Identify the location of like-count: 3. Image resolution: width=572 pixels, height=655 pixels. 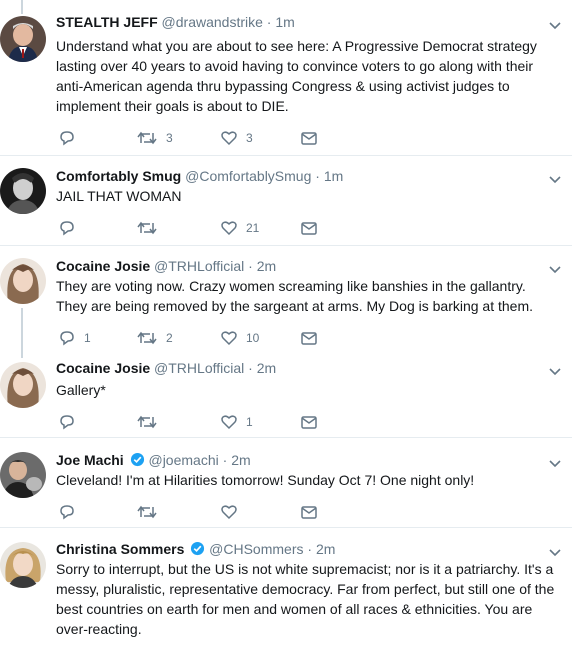
(249, 138).